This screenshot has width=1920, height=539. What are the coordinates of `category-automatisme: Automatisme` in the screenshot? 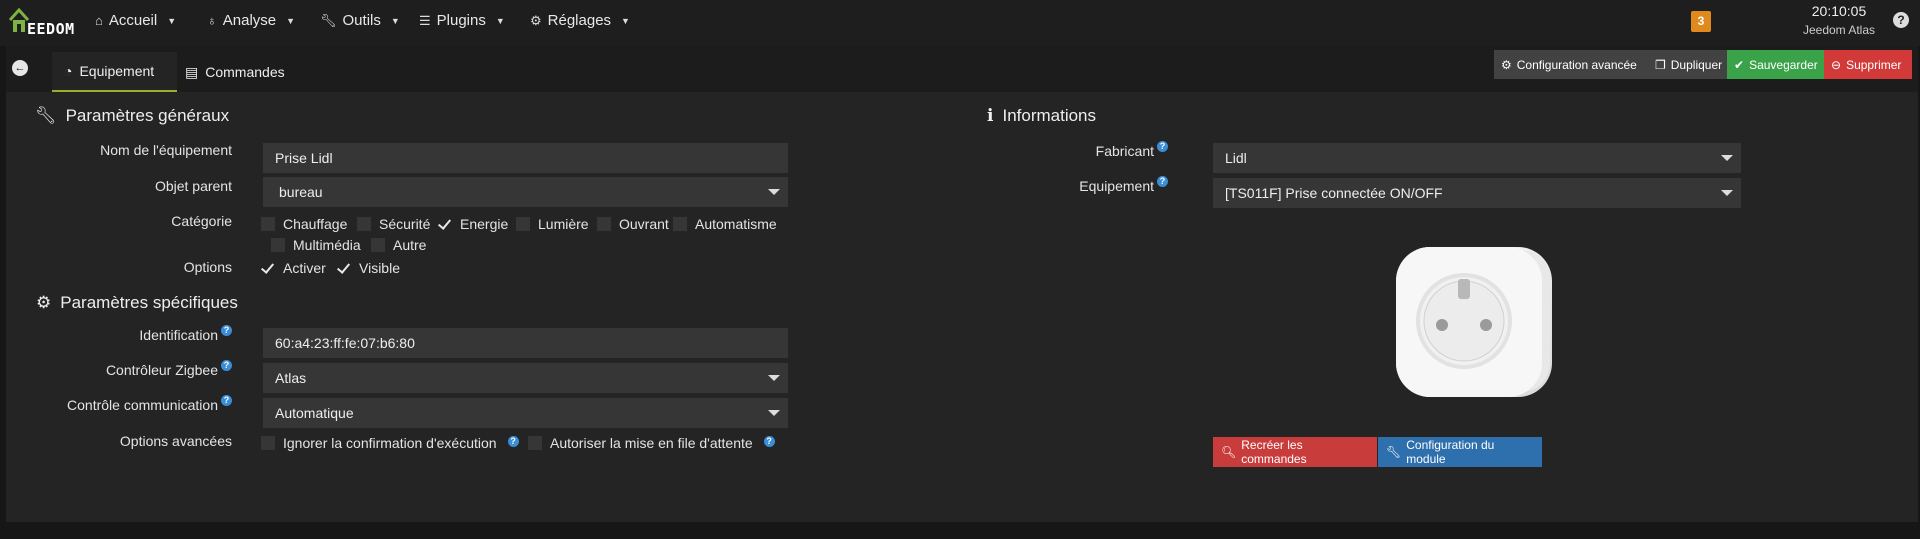 It's located at (725, 224).